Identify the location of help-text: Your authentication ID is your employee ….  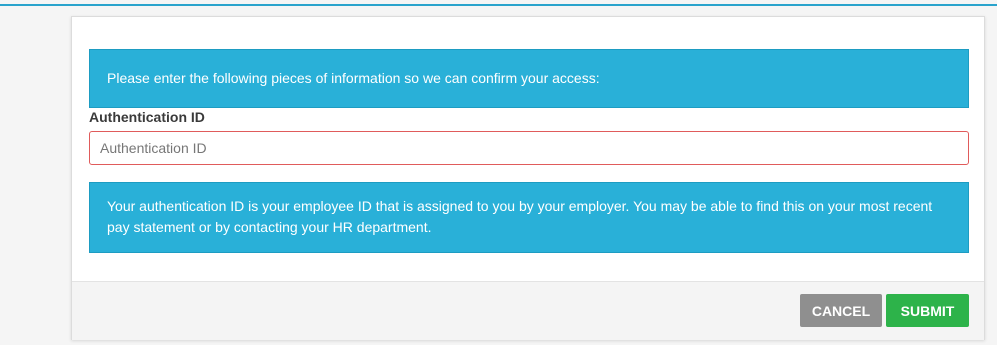
(520, 216).